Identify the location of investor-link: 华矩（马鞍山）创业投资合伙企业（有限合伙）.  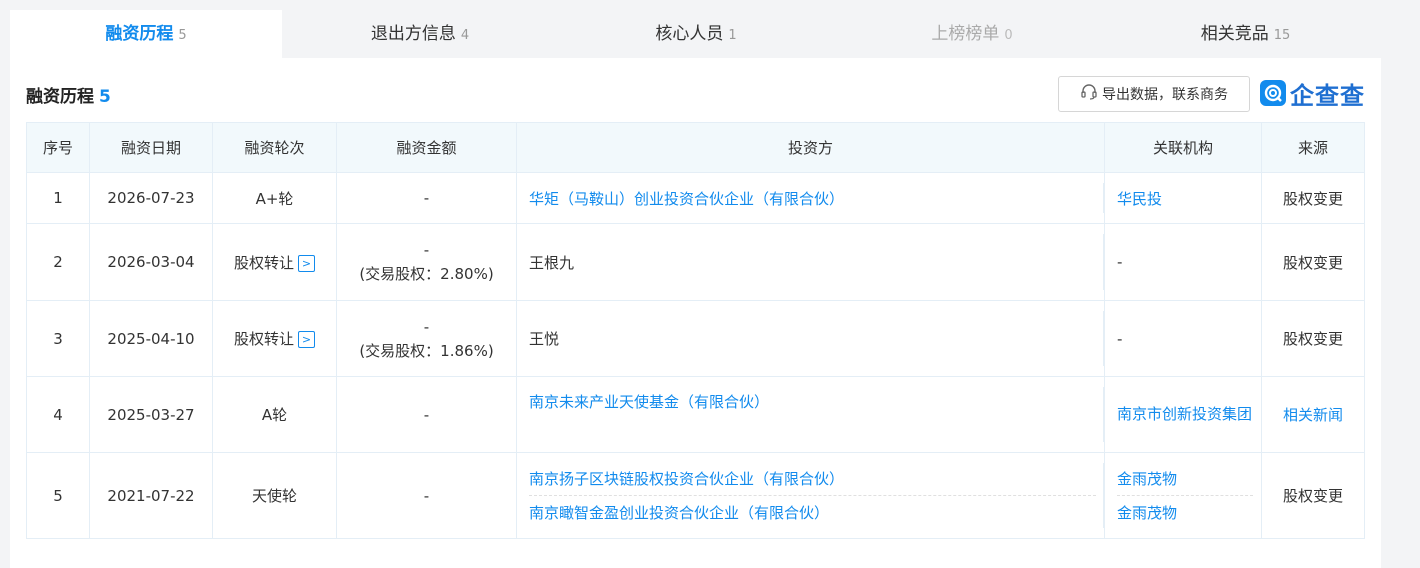
(686, 199).